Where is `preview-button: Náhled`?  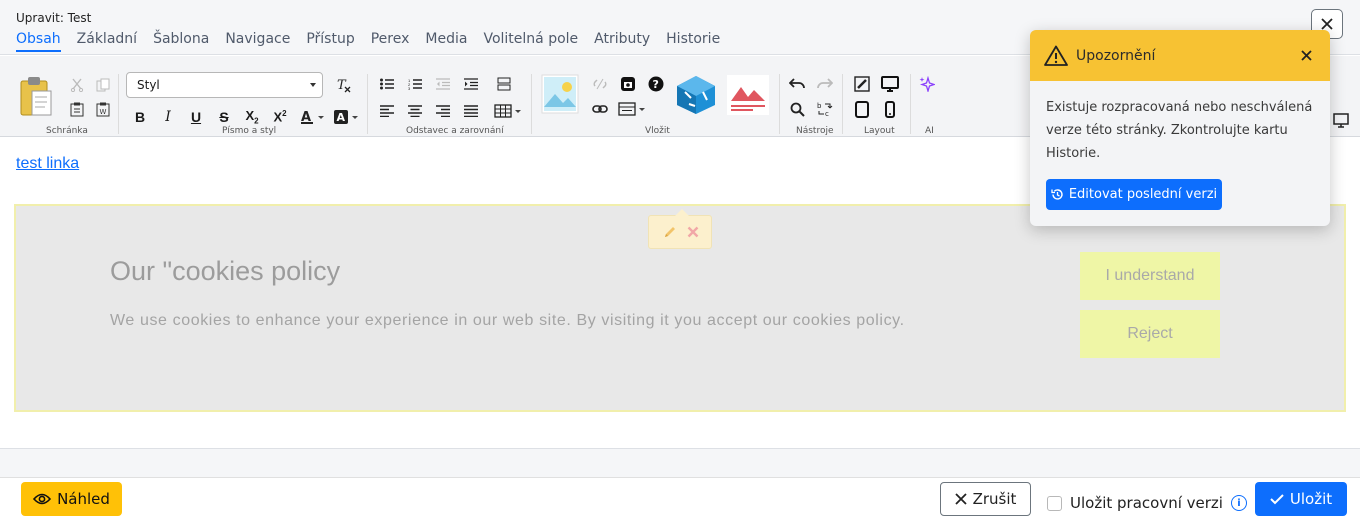
preview-button: Náhled is located at coordinates (71, 499).